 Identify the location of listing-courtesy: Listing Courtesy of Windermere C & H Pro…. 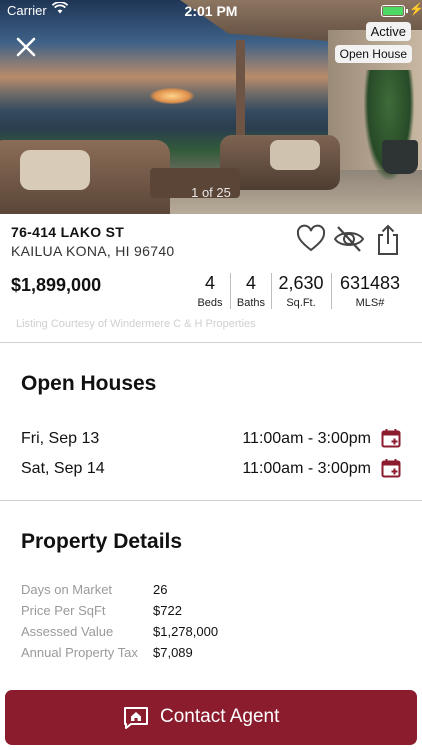
(136, 324).